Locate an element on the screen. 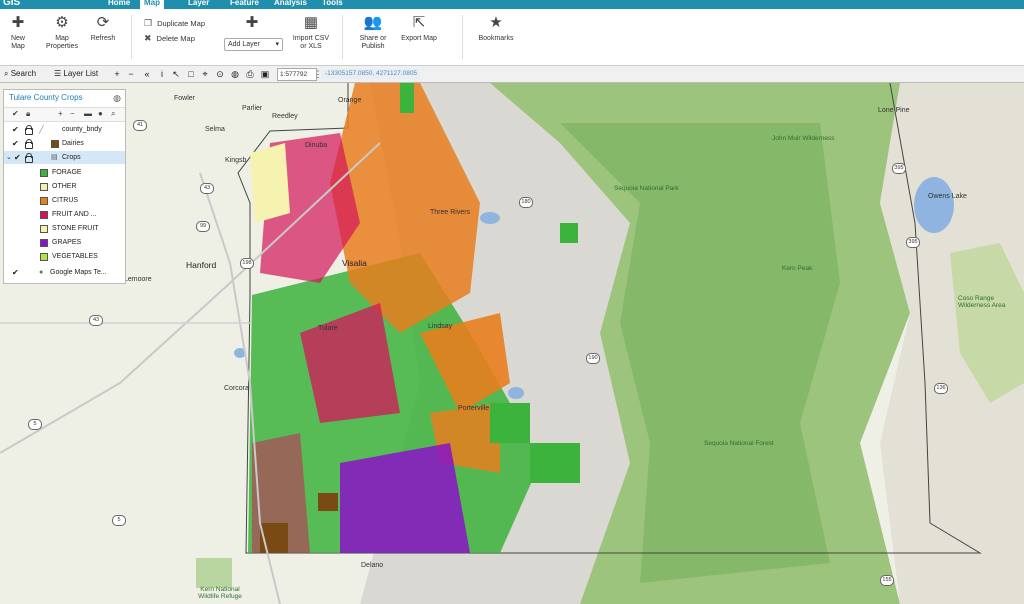 The image size is (1024, 604). tab-home: Home is located at coordinates (119, 4).